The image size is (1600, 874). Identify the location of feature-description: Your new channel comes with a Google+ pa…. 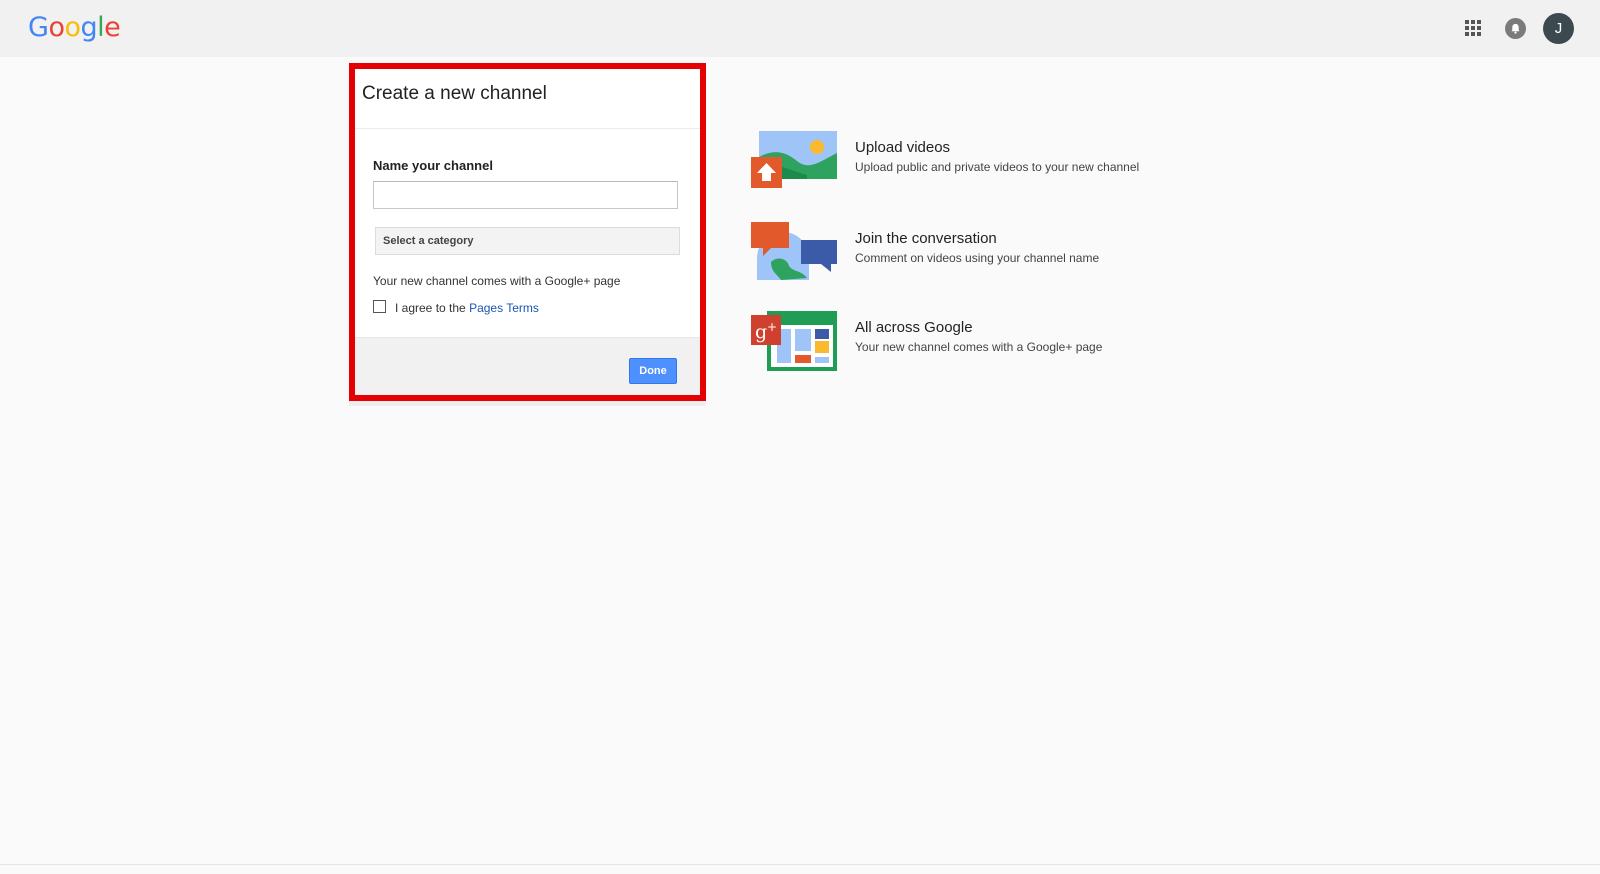
(979, 347).